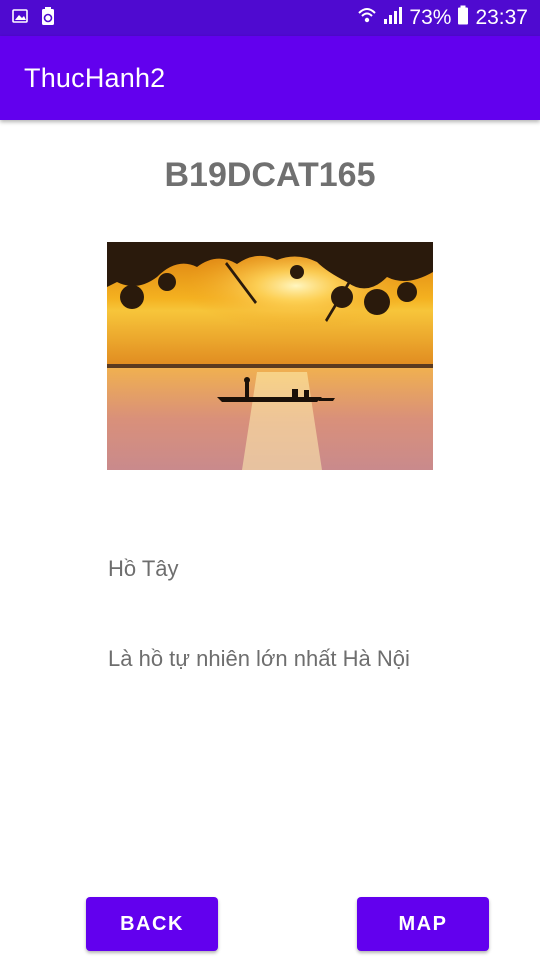 This screenshot has height=960, width=540. Describe the element at coordinates (501, 17) in the screenshot. I see `clock: 23:37` at that location.